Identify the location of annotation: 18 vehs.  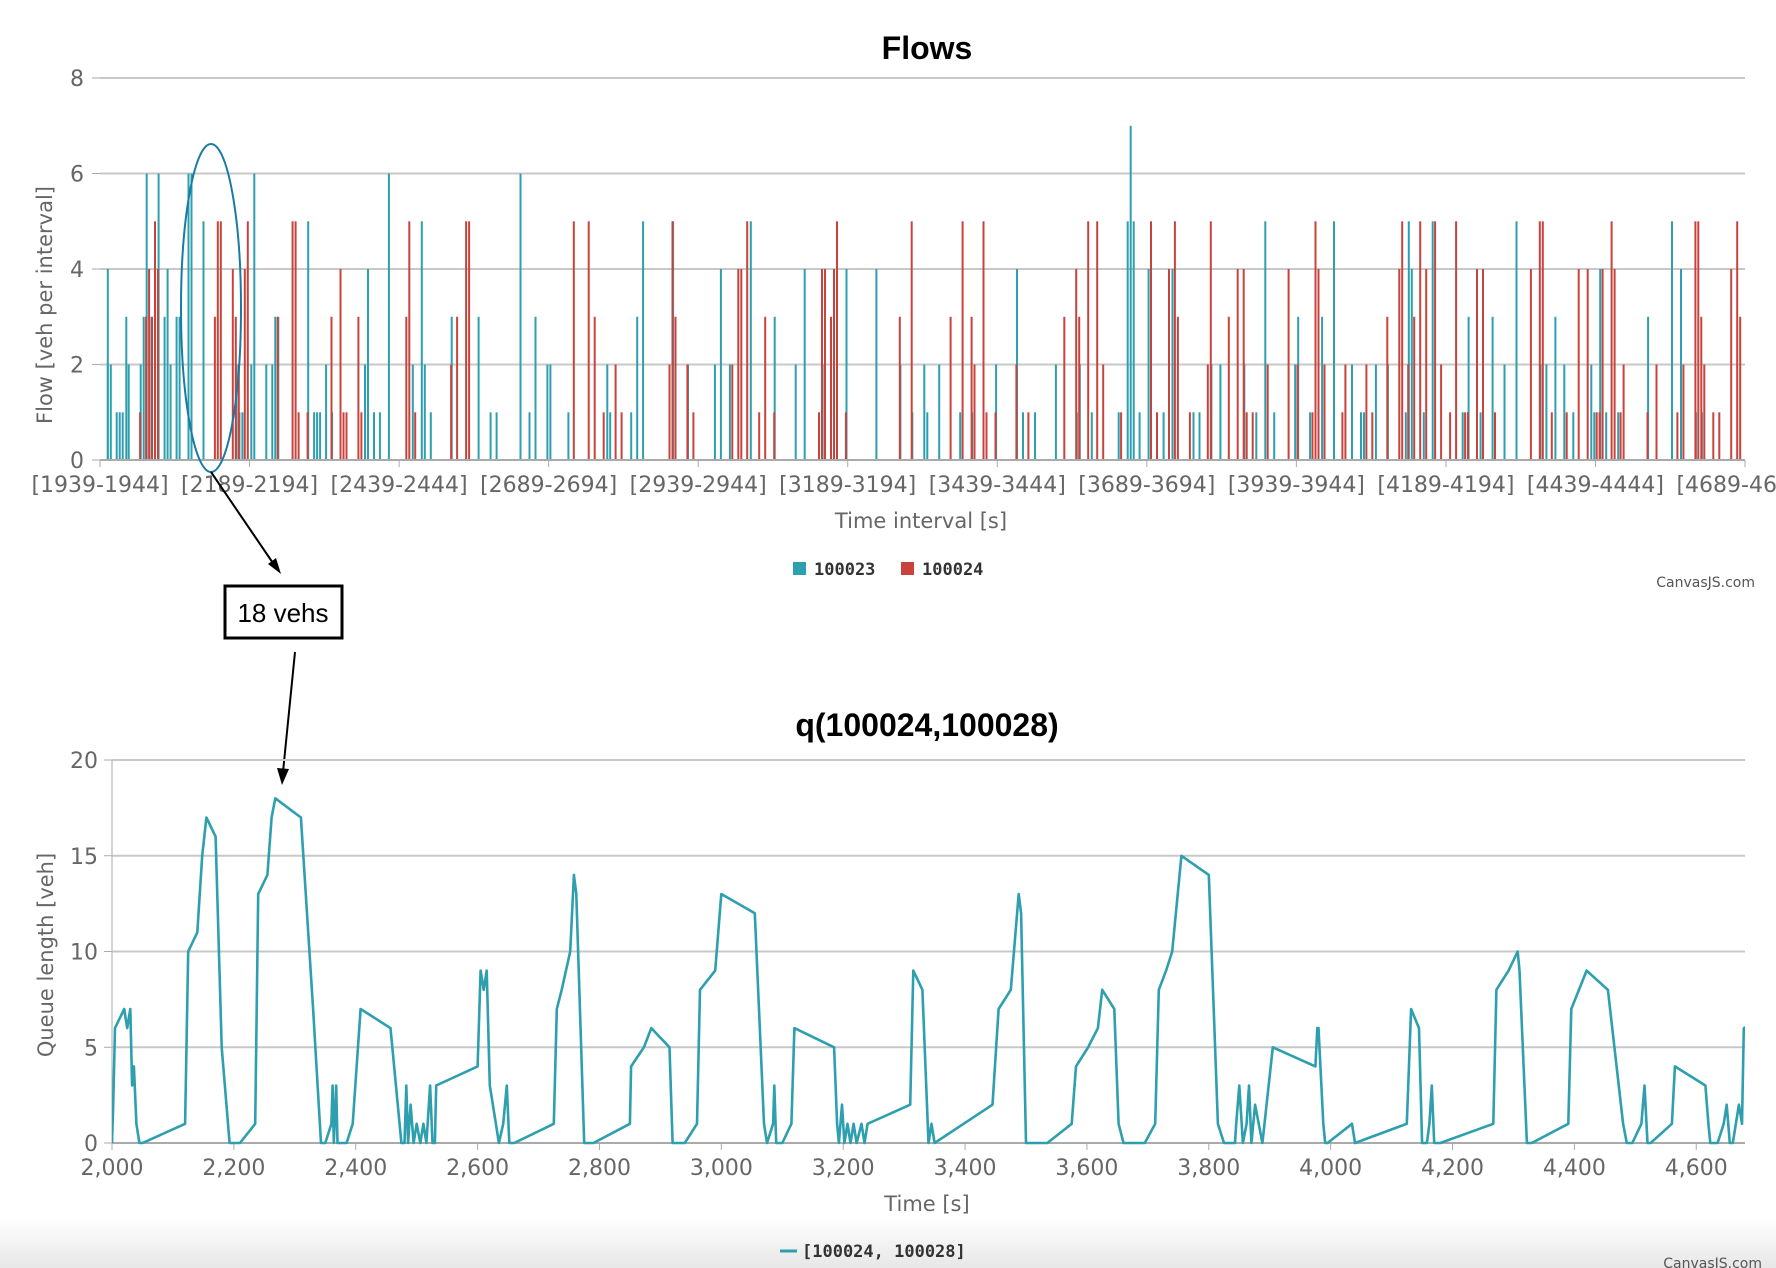
(262, 464).